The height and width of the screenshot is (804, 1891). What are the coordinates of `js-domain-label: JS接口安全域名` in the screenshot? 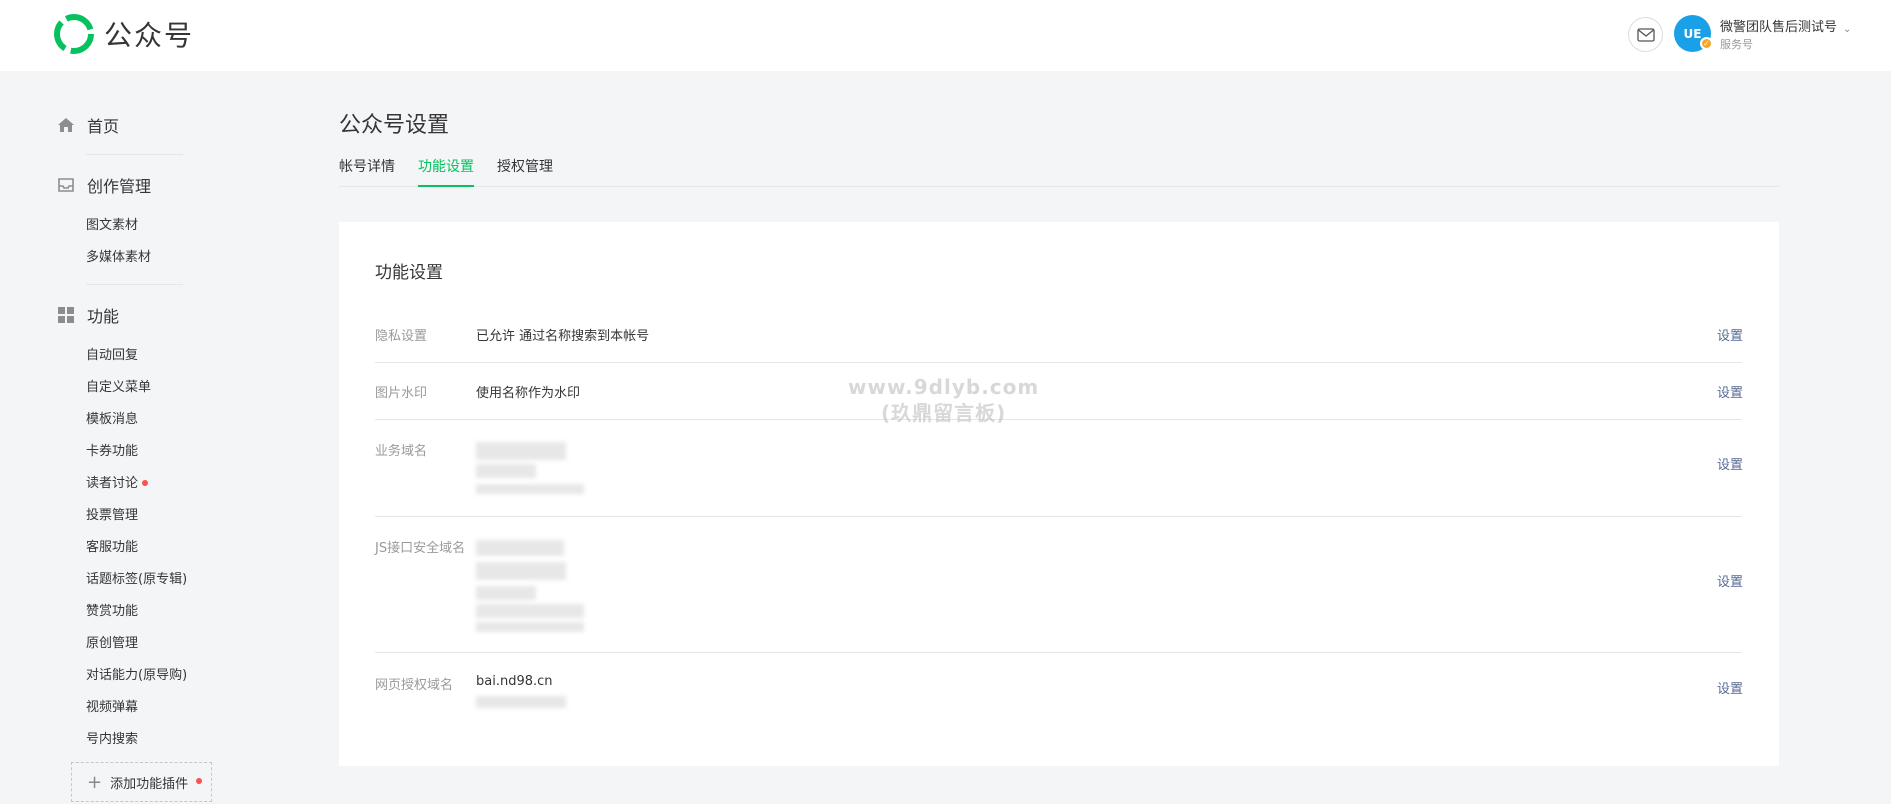 It's located at (420, 548).